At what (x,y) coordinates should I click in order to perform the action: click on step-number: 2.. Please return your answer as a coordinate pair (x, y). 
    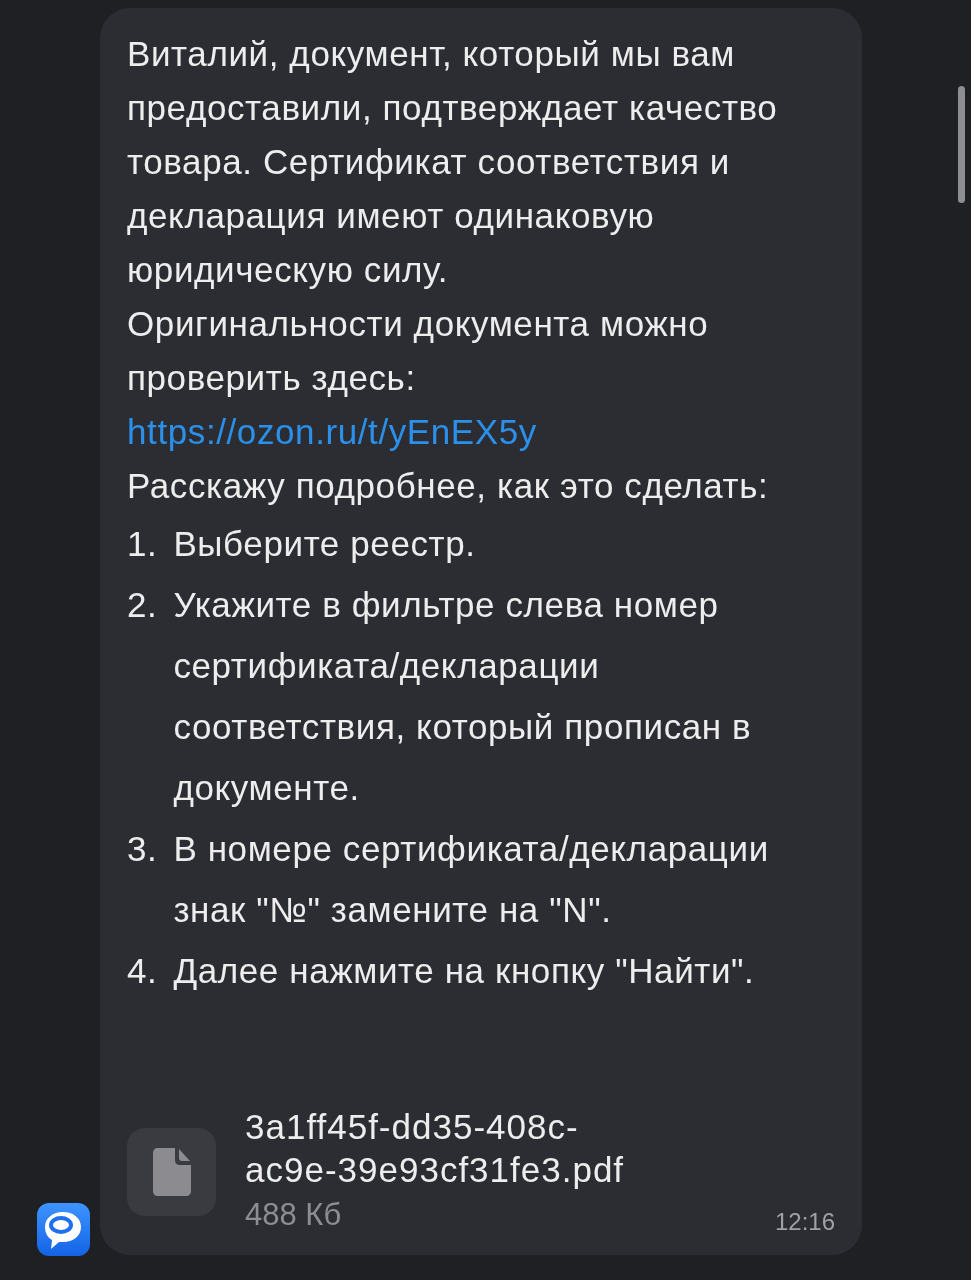
    Looking at the image, I should click on (142, 605).